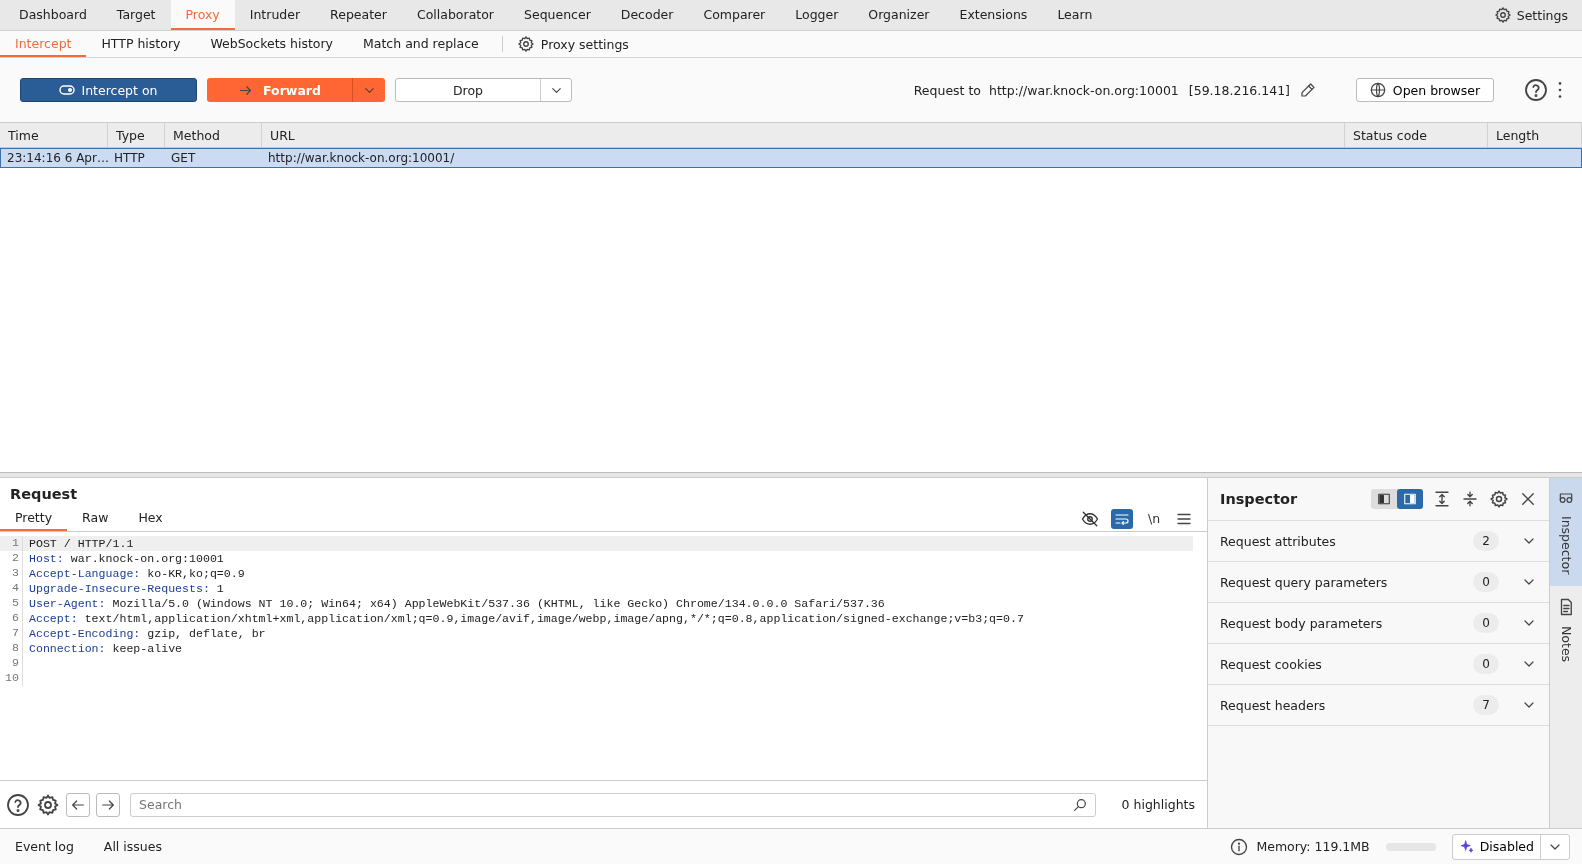 The height and width of the screenshot is (864, 1582). Describe the element at coordinates (1535, 135) in the screenshot. I see `column-header: Length` at that location.